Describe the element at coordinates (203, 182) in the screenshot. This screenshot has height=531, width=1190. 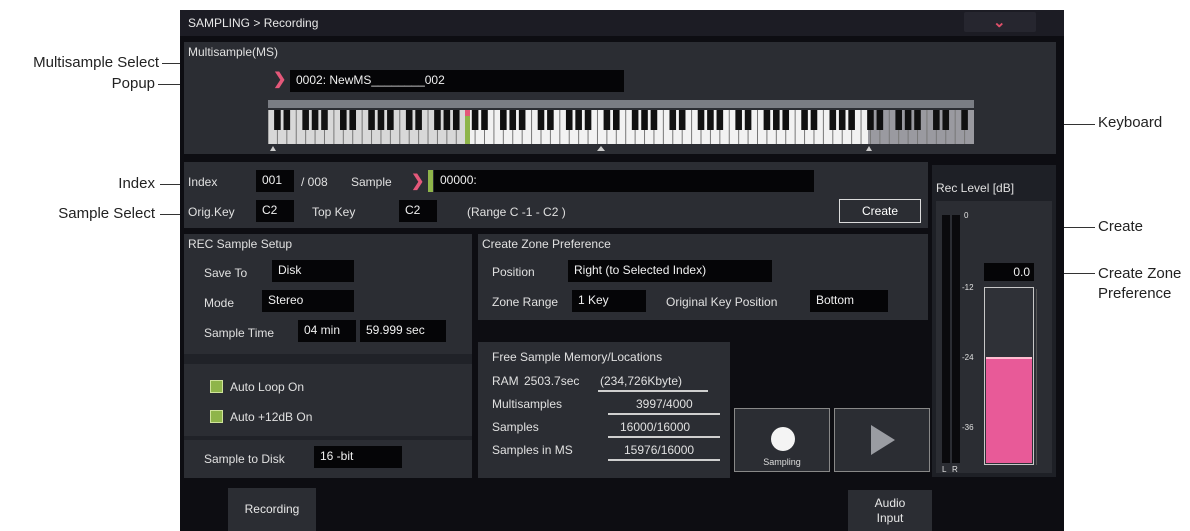
I see `index-label: Index` at that location.